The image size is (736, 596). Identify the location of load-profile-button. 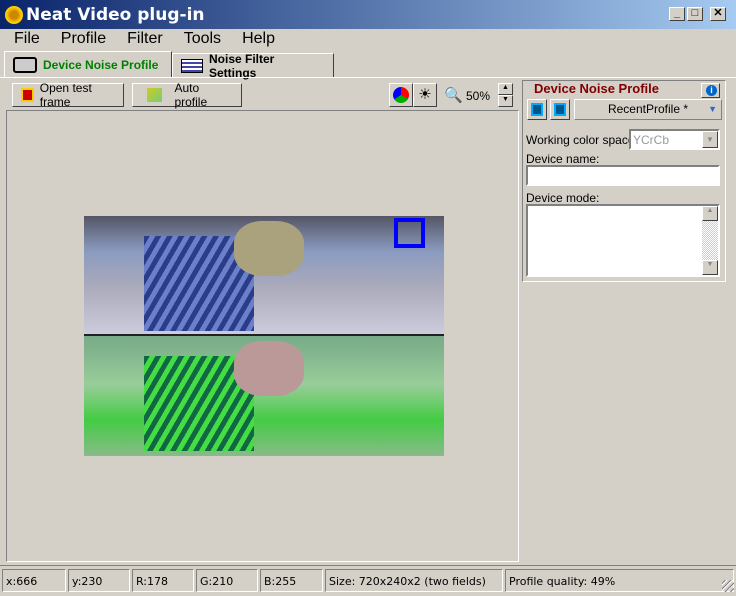
(537, 109).